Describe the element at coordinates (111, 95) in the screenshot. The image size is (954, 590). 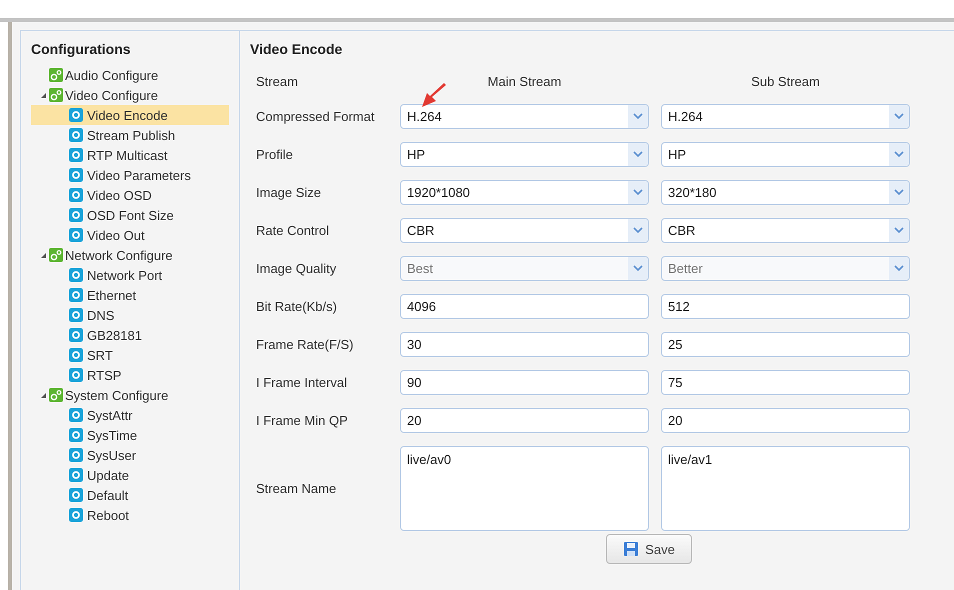
I see `tree-group: Video Configure` at that location.